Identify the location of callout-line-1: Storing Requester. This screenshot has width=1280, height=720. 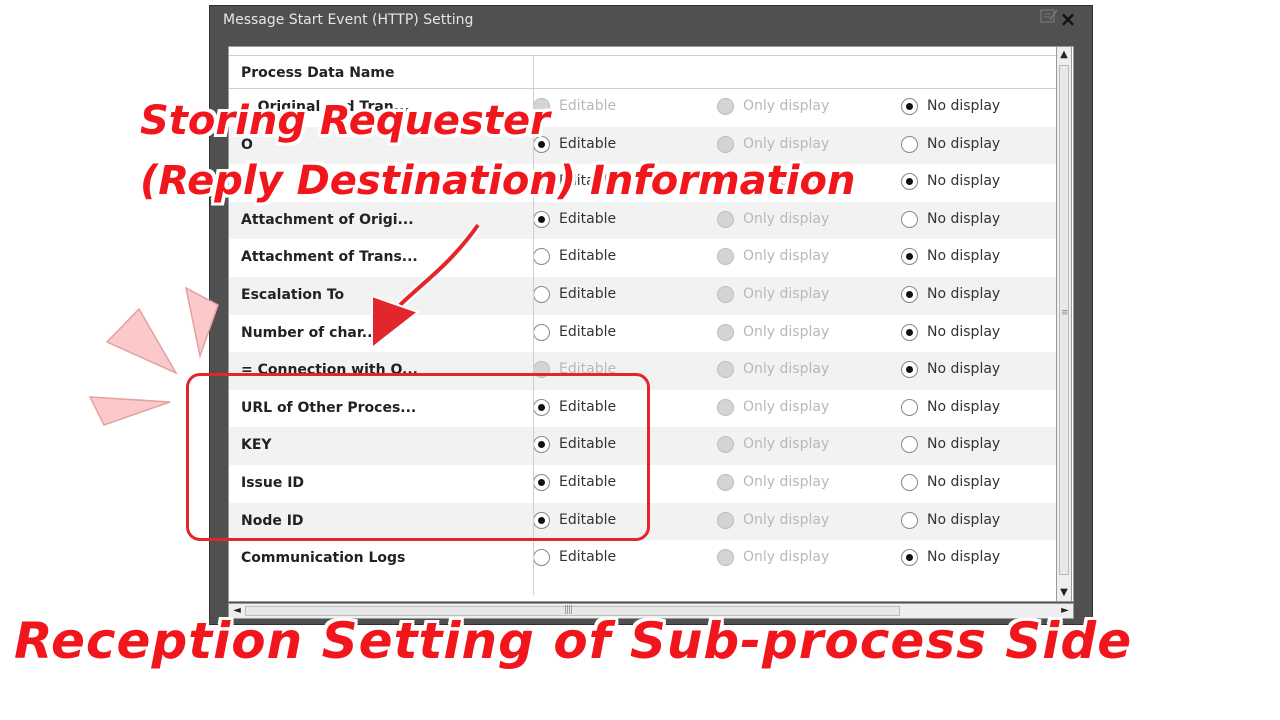
(345, 121).